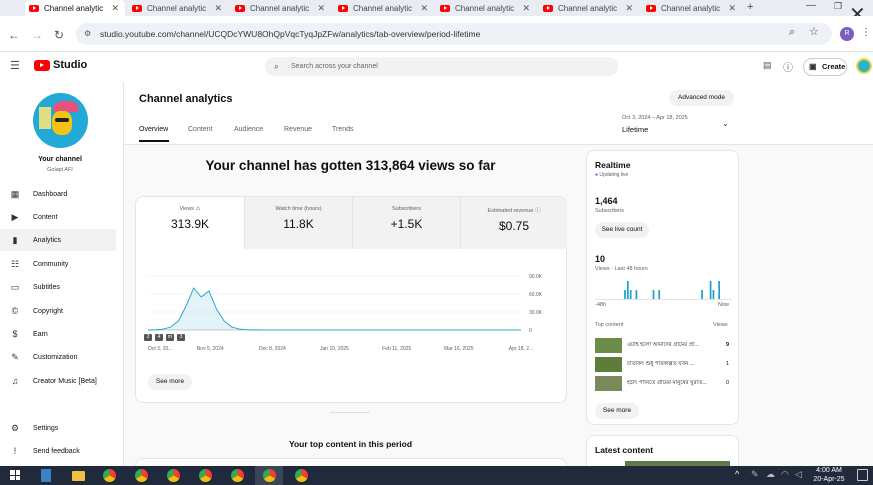 The image size is (873, 485). Describe the element at coordinates (829, 470) in the screenshot. I see `clock-time: 4:00 AM` at that location.